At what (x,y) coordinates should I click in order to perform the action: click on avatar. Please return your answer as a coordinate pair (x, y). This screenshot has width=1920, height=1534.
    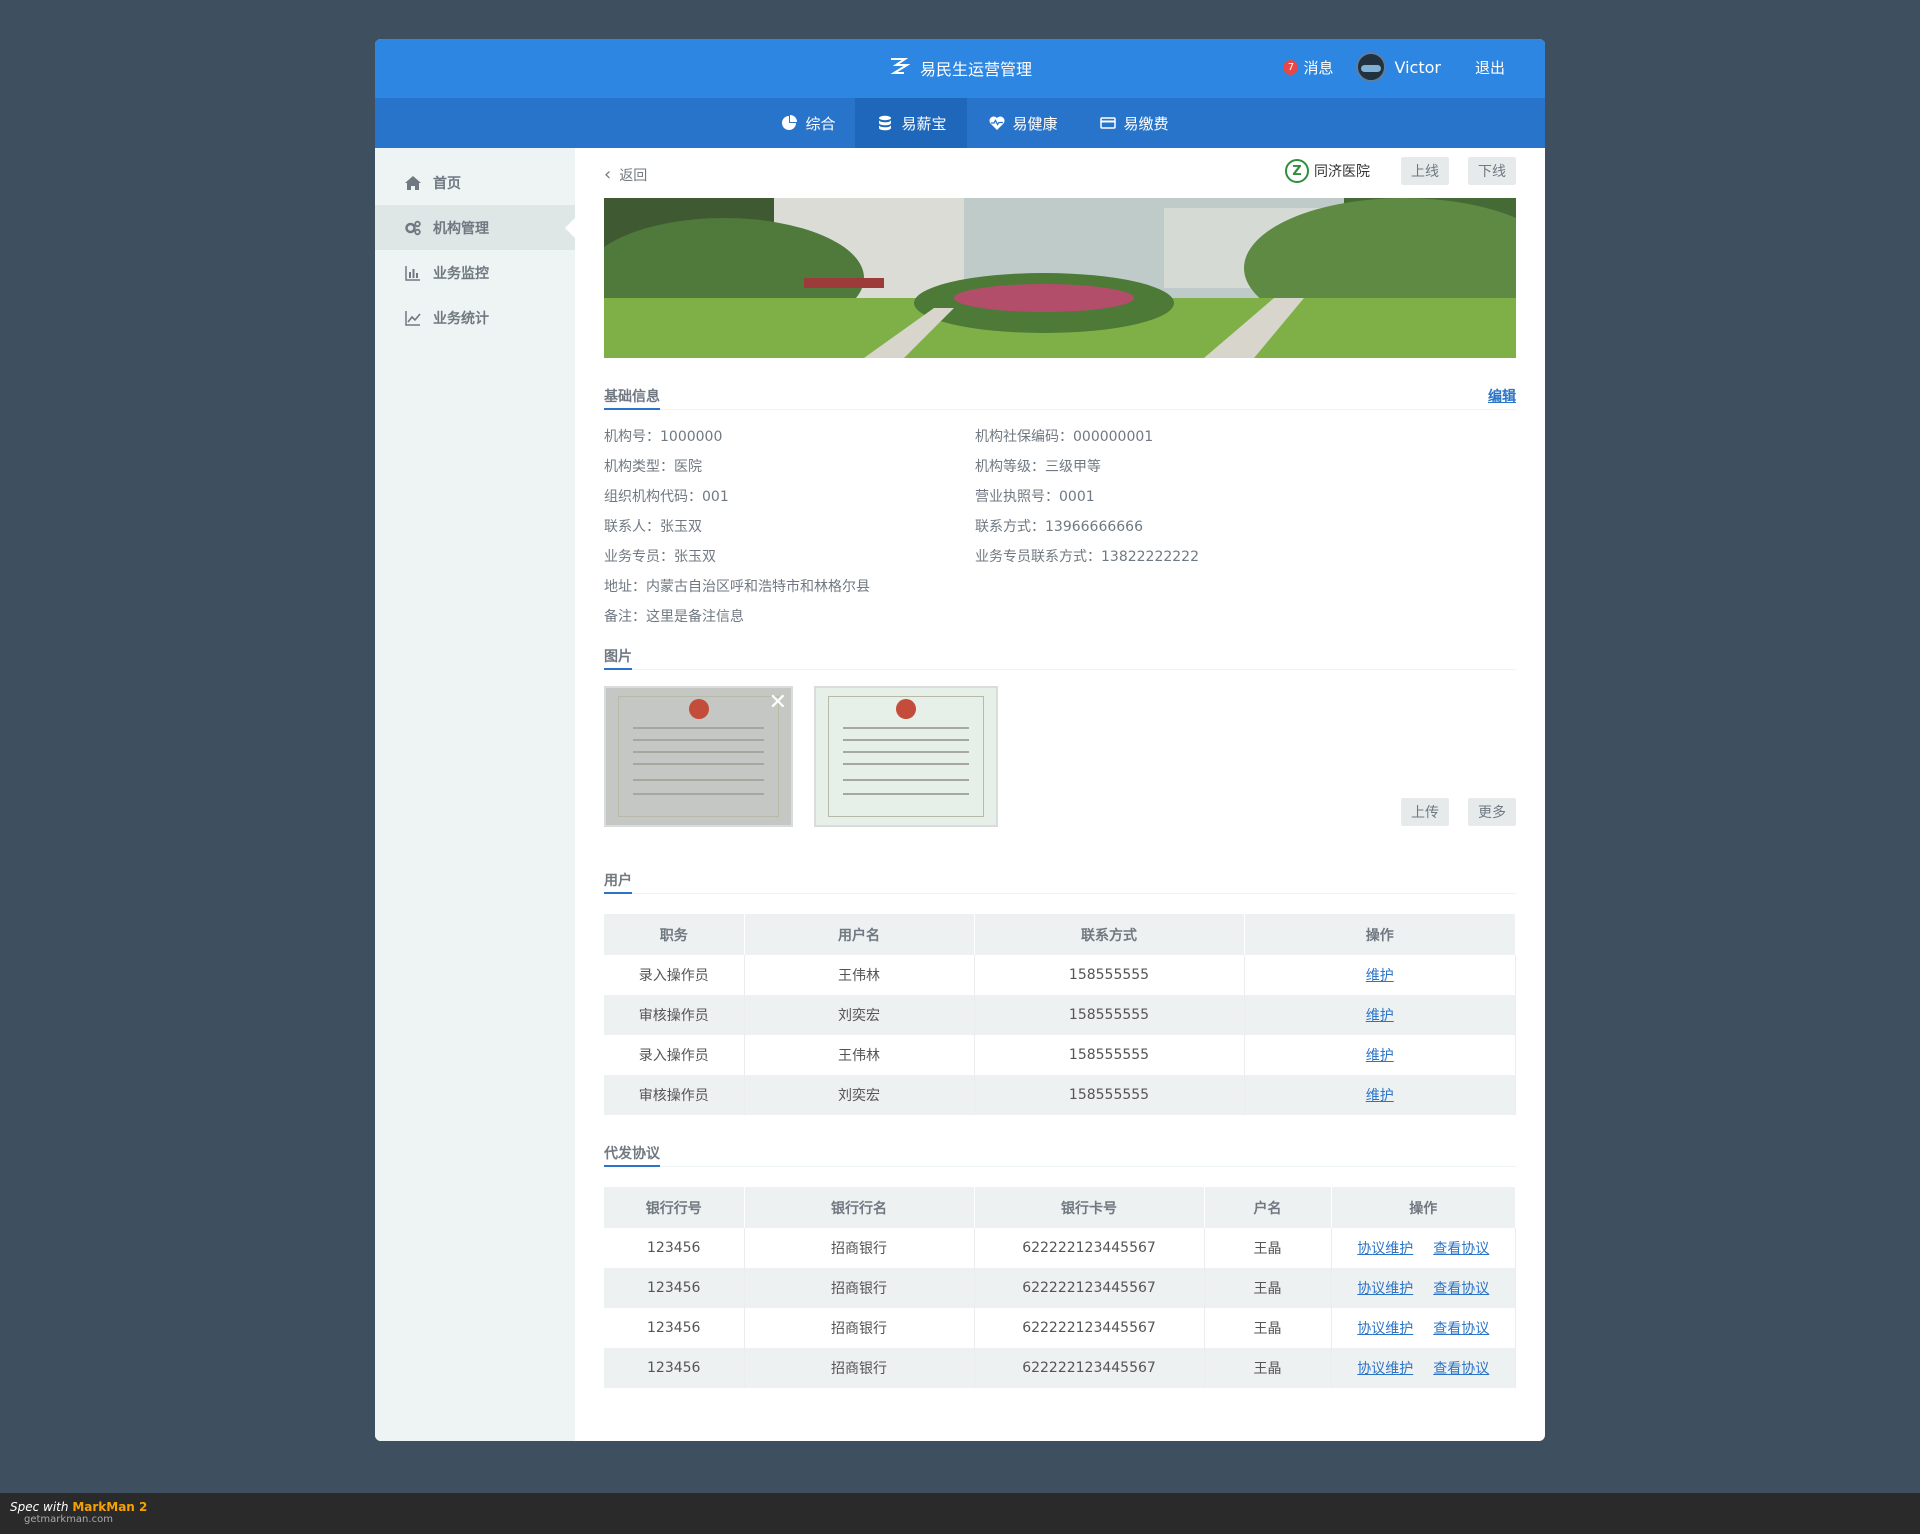
    Looking at the image, I should click on (1370, 67).